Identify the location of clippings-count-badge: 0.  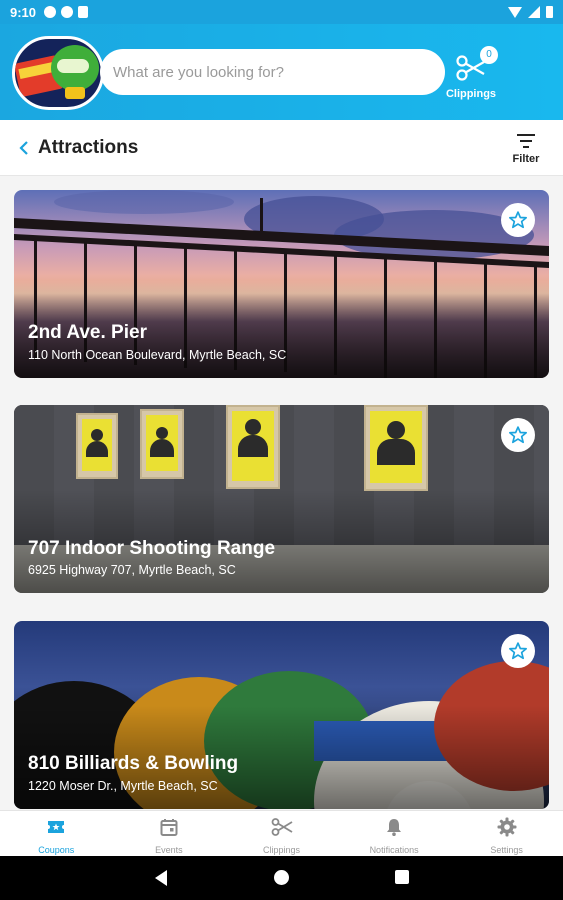
(489, 55).